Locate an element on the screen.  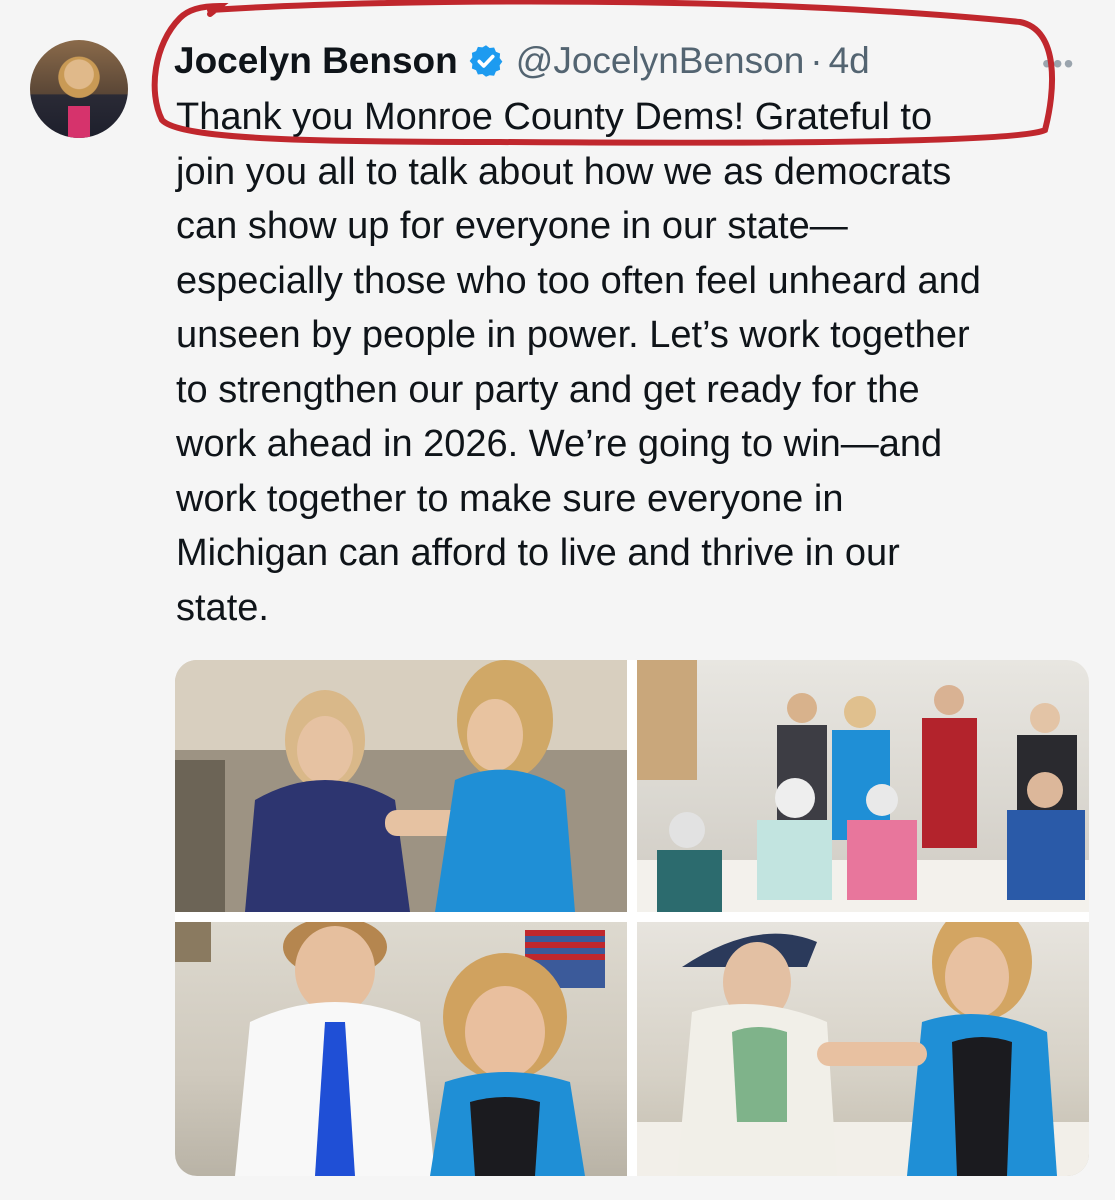
author-name: Jocelyn Benson is located at coordinates (316, 61).